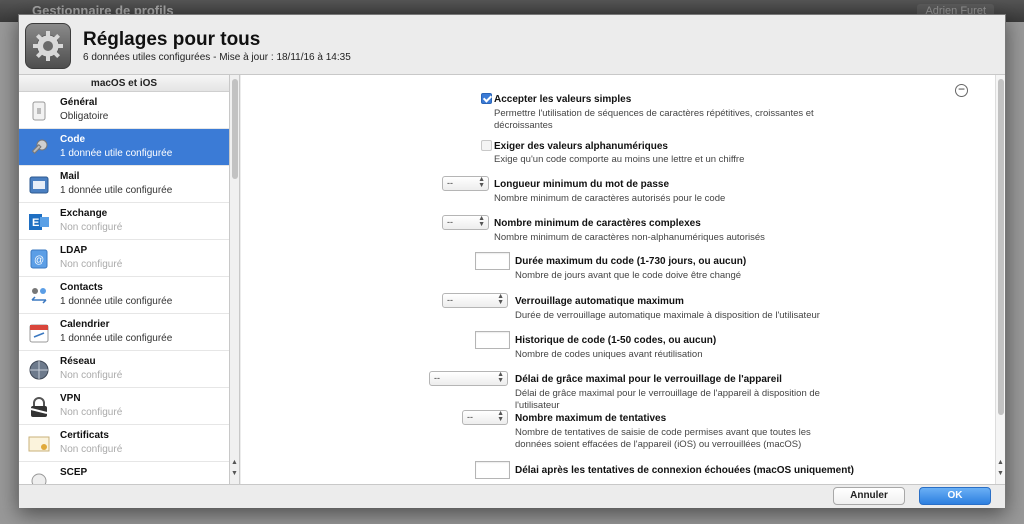  I want to click on sheet-footer: Annuler OK, so click(512, 496).